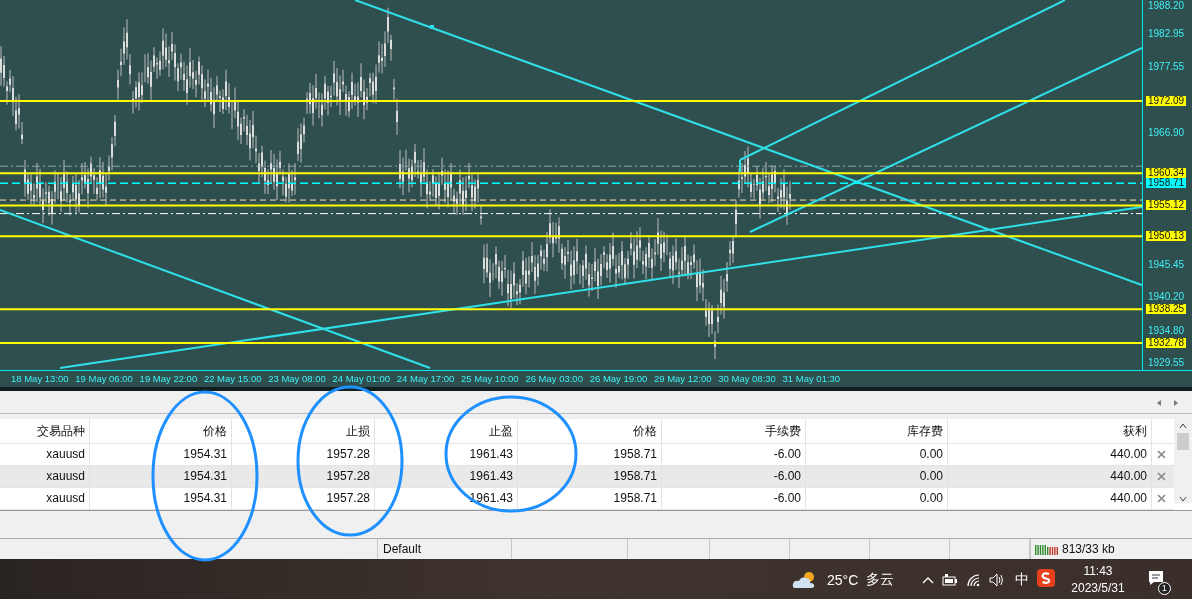  I want to click on time-label: 24 May 01:00, so click(361, 379).